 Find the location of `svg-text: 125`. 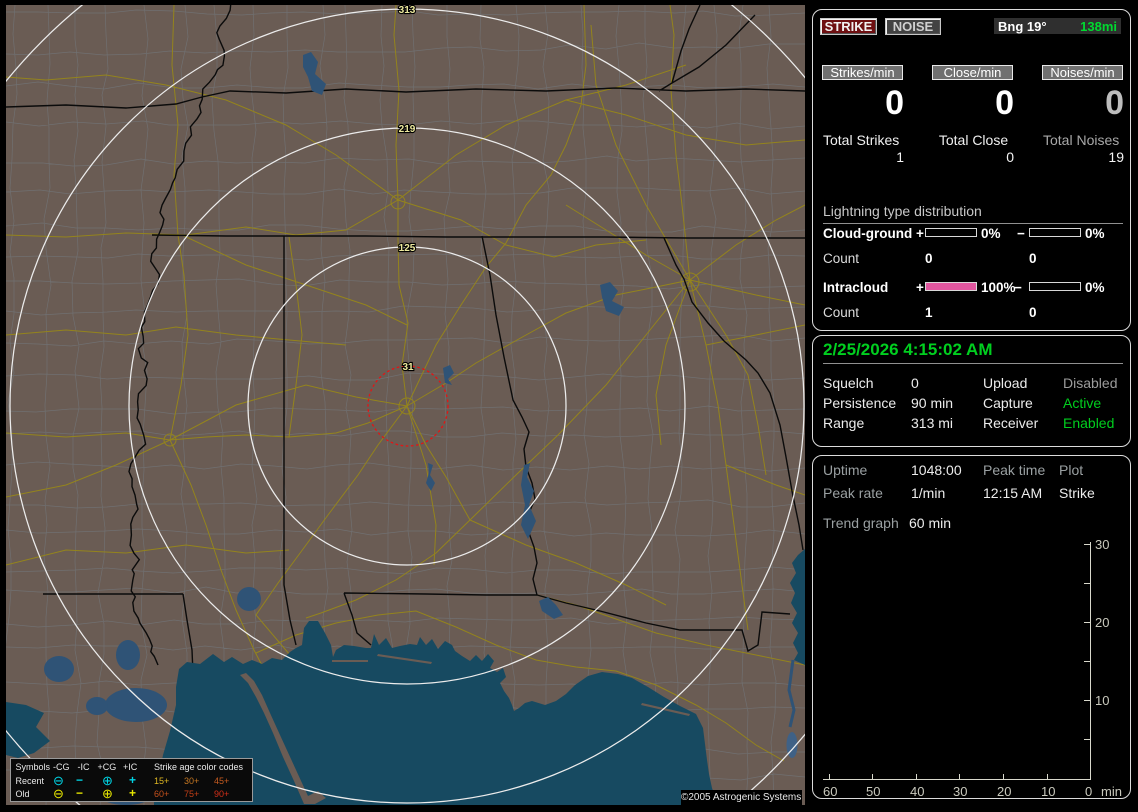

svg-text: 125 is located at coordinates (407, 248).